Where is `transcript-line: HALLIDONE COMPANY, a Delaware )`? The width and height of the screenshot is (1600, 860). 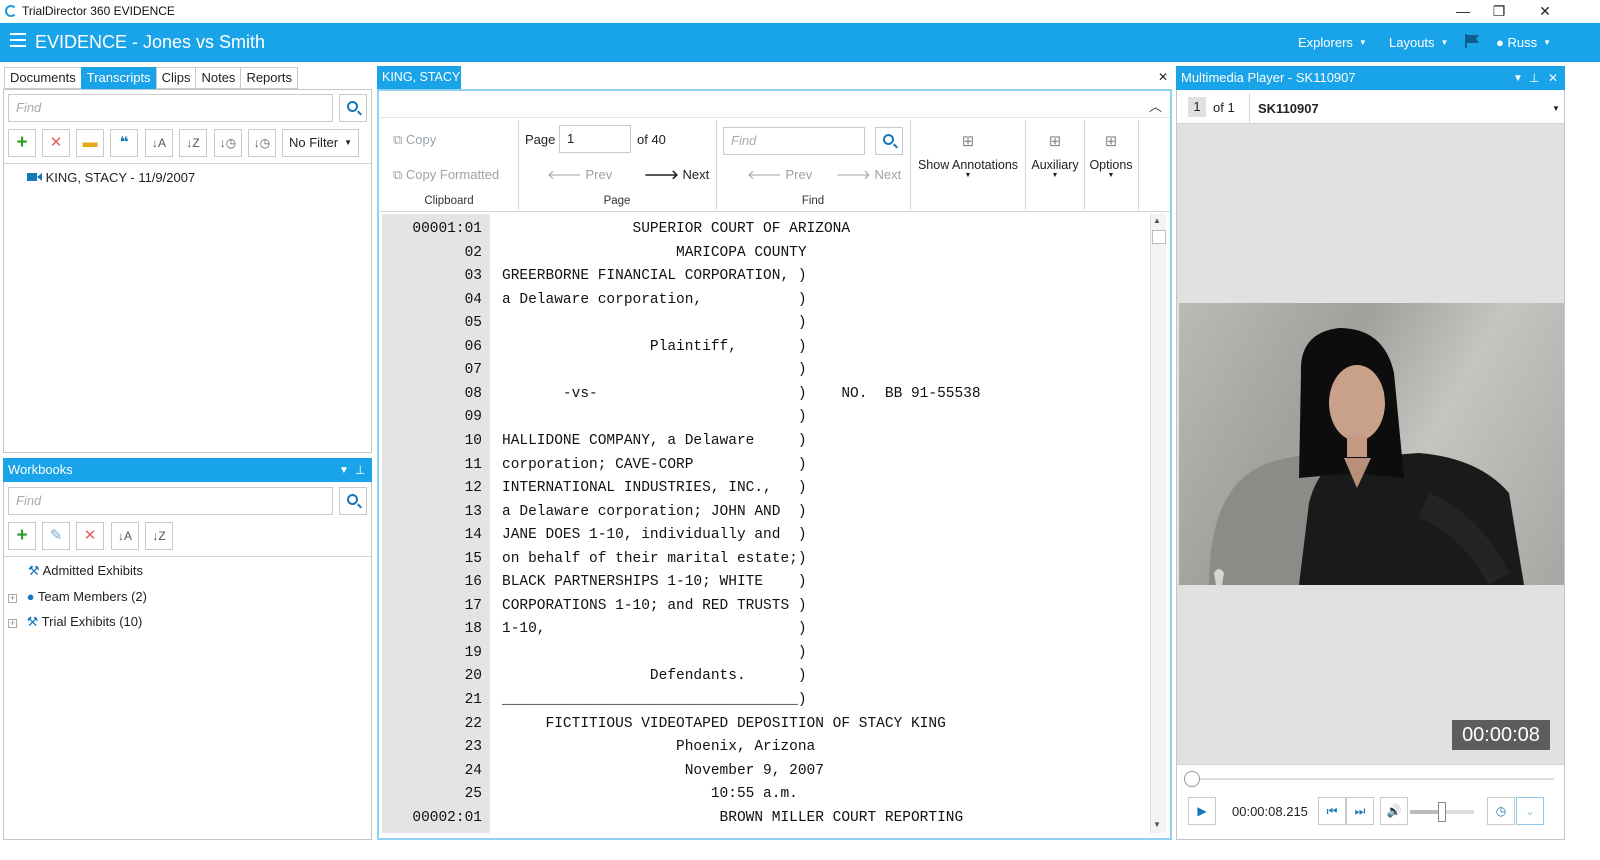 transcript-line: HALLIDONE COMPANY, a Delaware ) is located at coordinates (654, 441).